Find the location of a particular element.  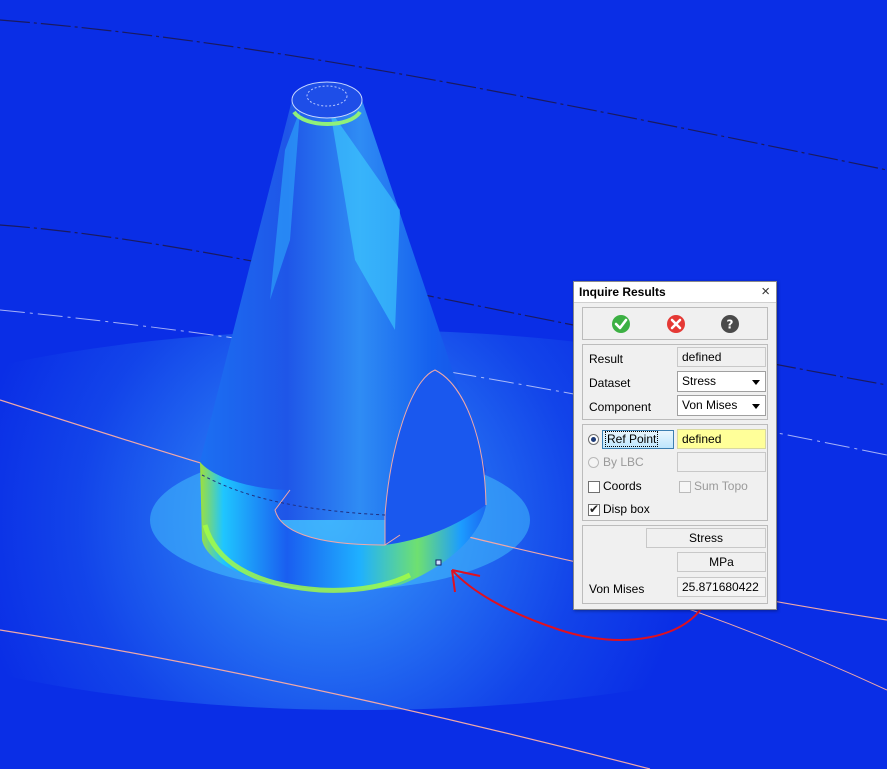

component-value: Von Mises is located at coordinates (710, 405).